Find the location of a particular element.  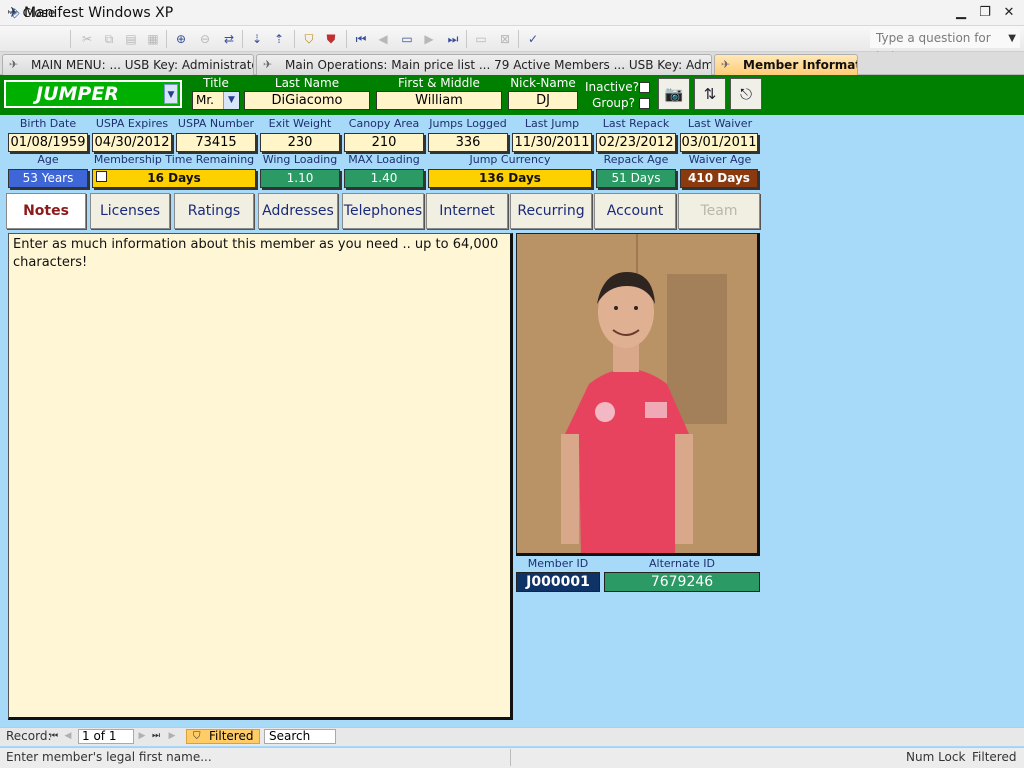

exit-button: ⎋ is located at coordinates (746, 94).